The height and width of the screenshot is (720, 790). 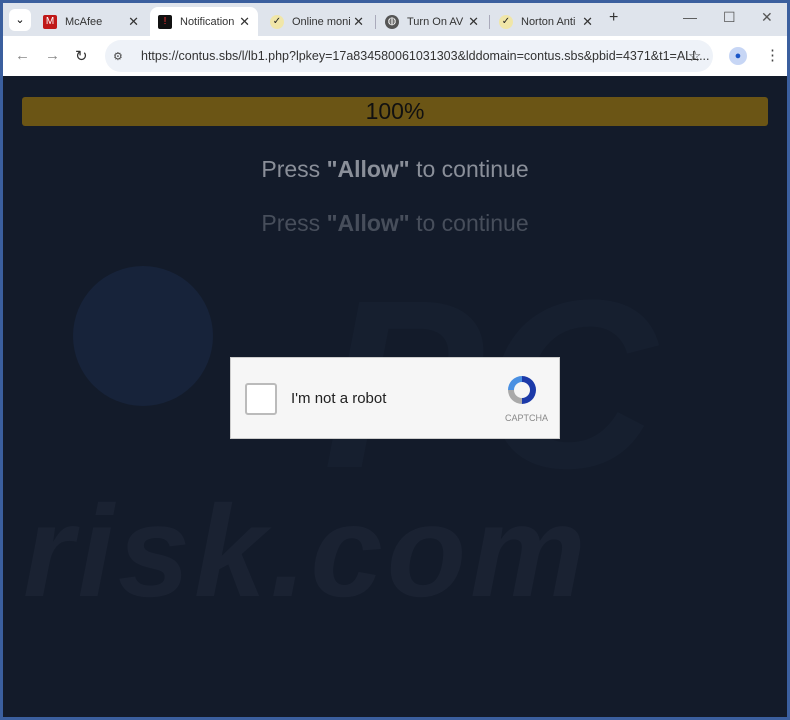 What do you see at coordinates (91, 21) in the screenshot?
I see `tab-mcafee: M McAfee ✕` at bounding box center [91, 21].